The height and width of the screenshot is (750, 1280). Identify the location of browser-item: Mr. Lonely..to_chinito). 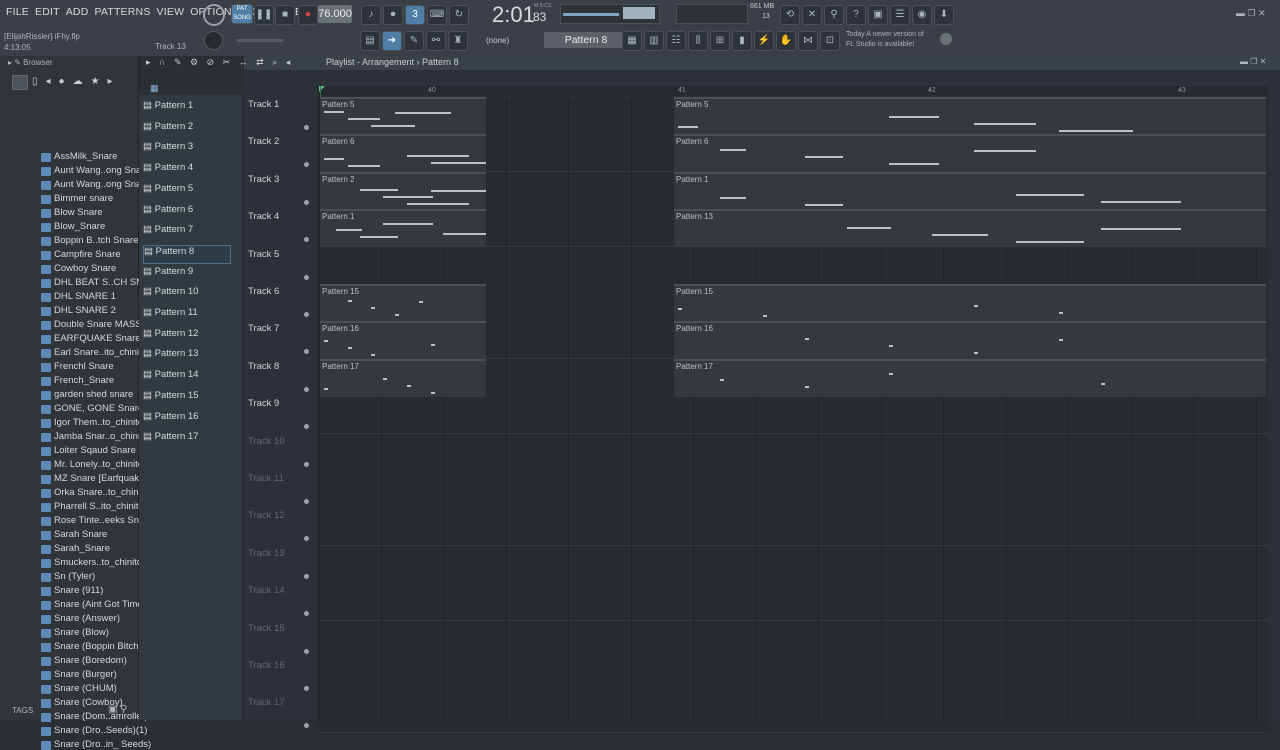
(100, 464).